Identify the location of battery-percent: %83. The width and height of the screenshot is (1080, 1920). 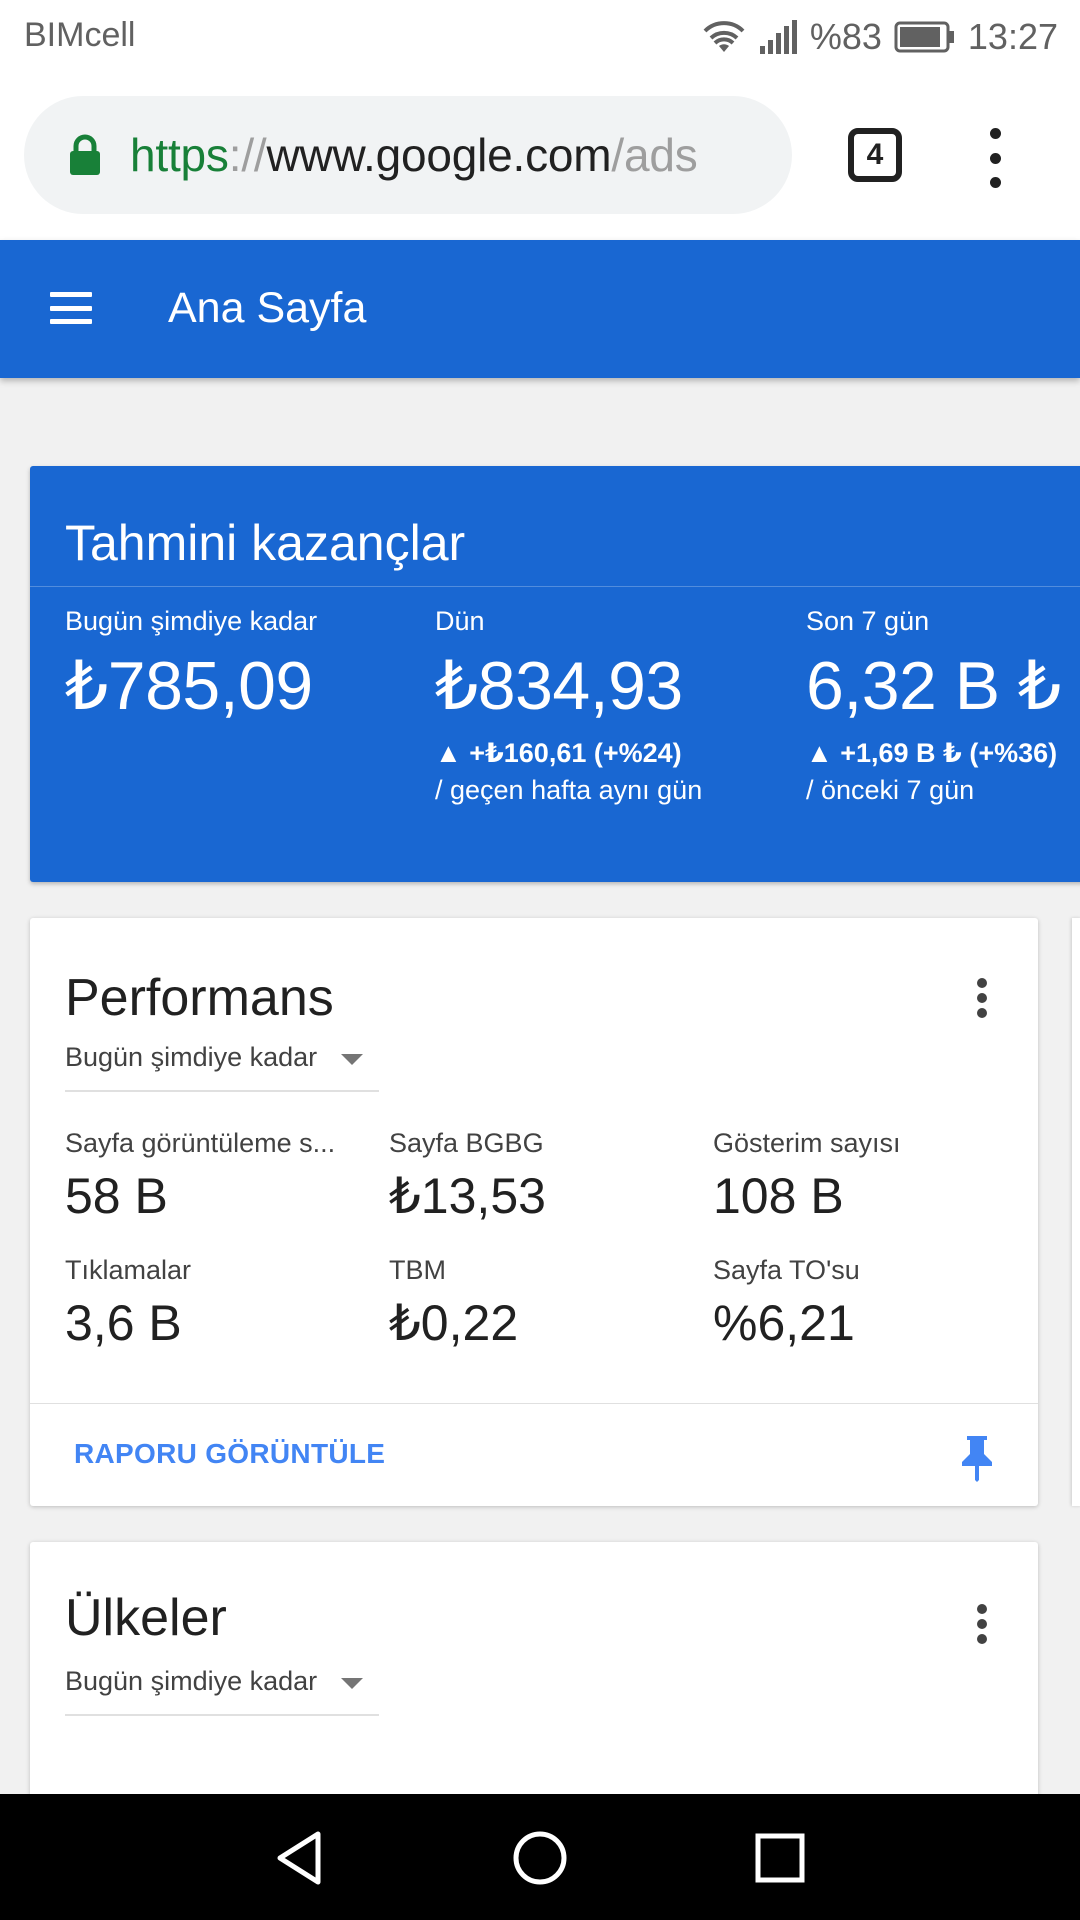
(845, 36).